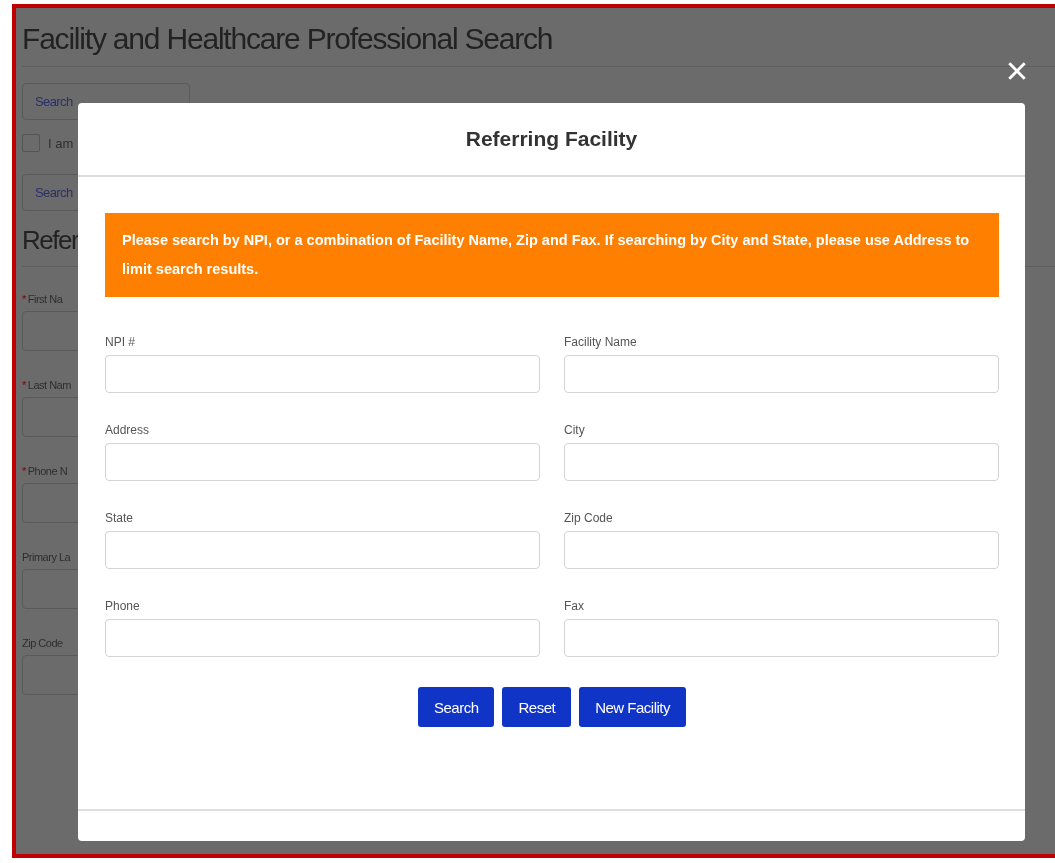 The image size is (1055, 863). What do you see at coordinates (47, 557) in the screenshot?
I see `field-label: Primary La` at bounding box center [47, 557].